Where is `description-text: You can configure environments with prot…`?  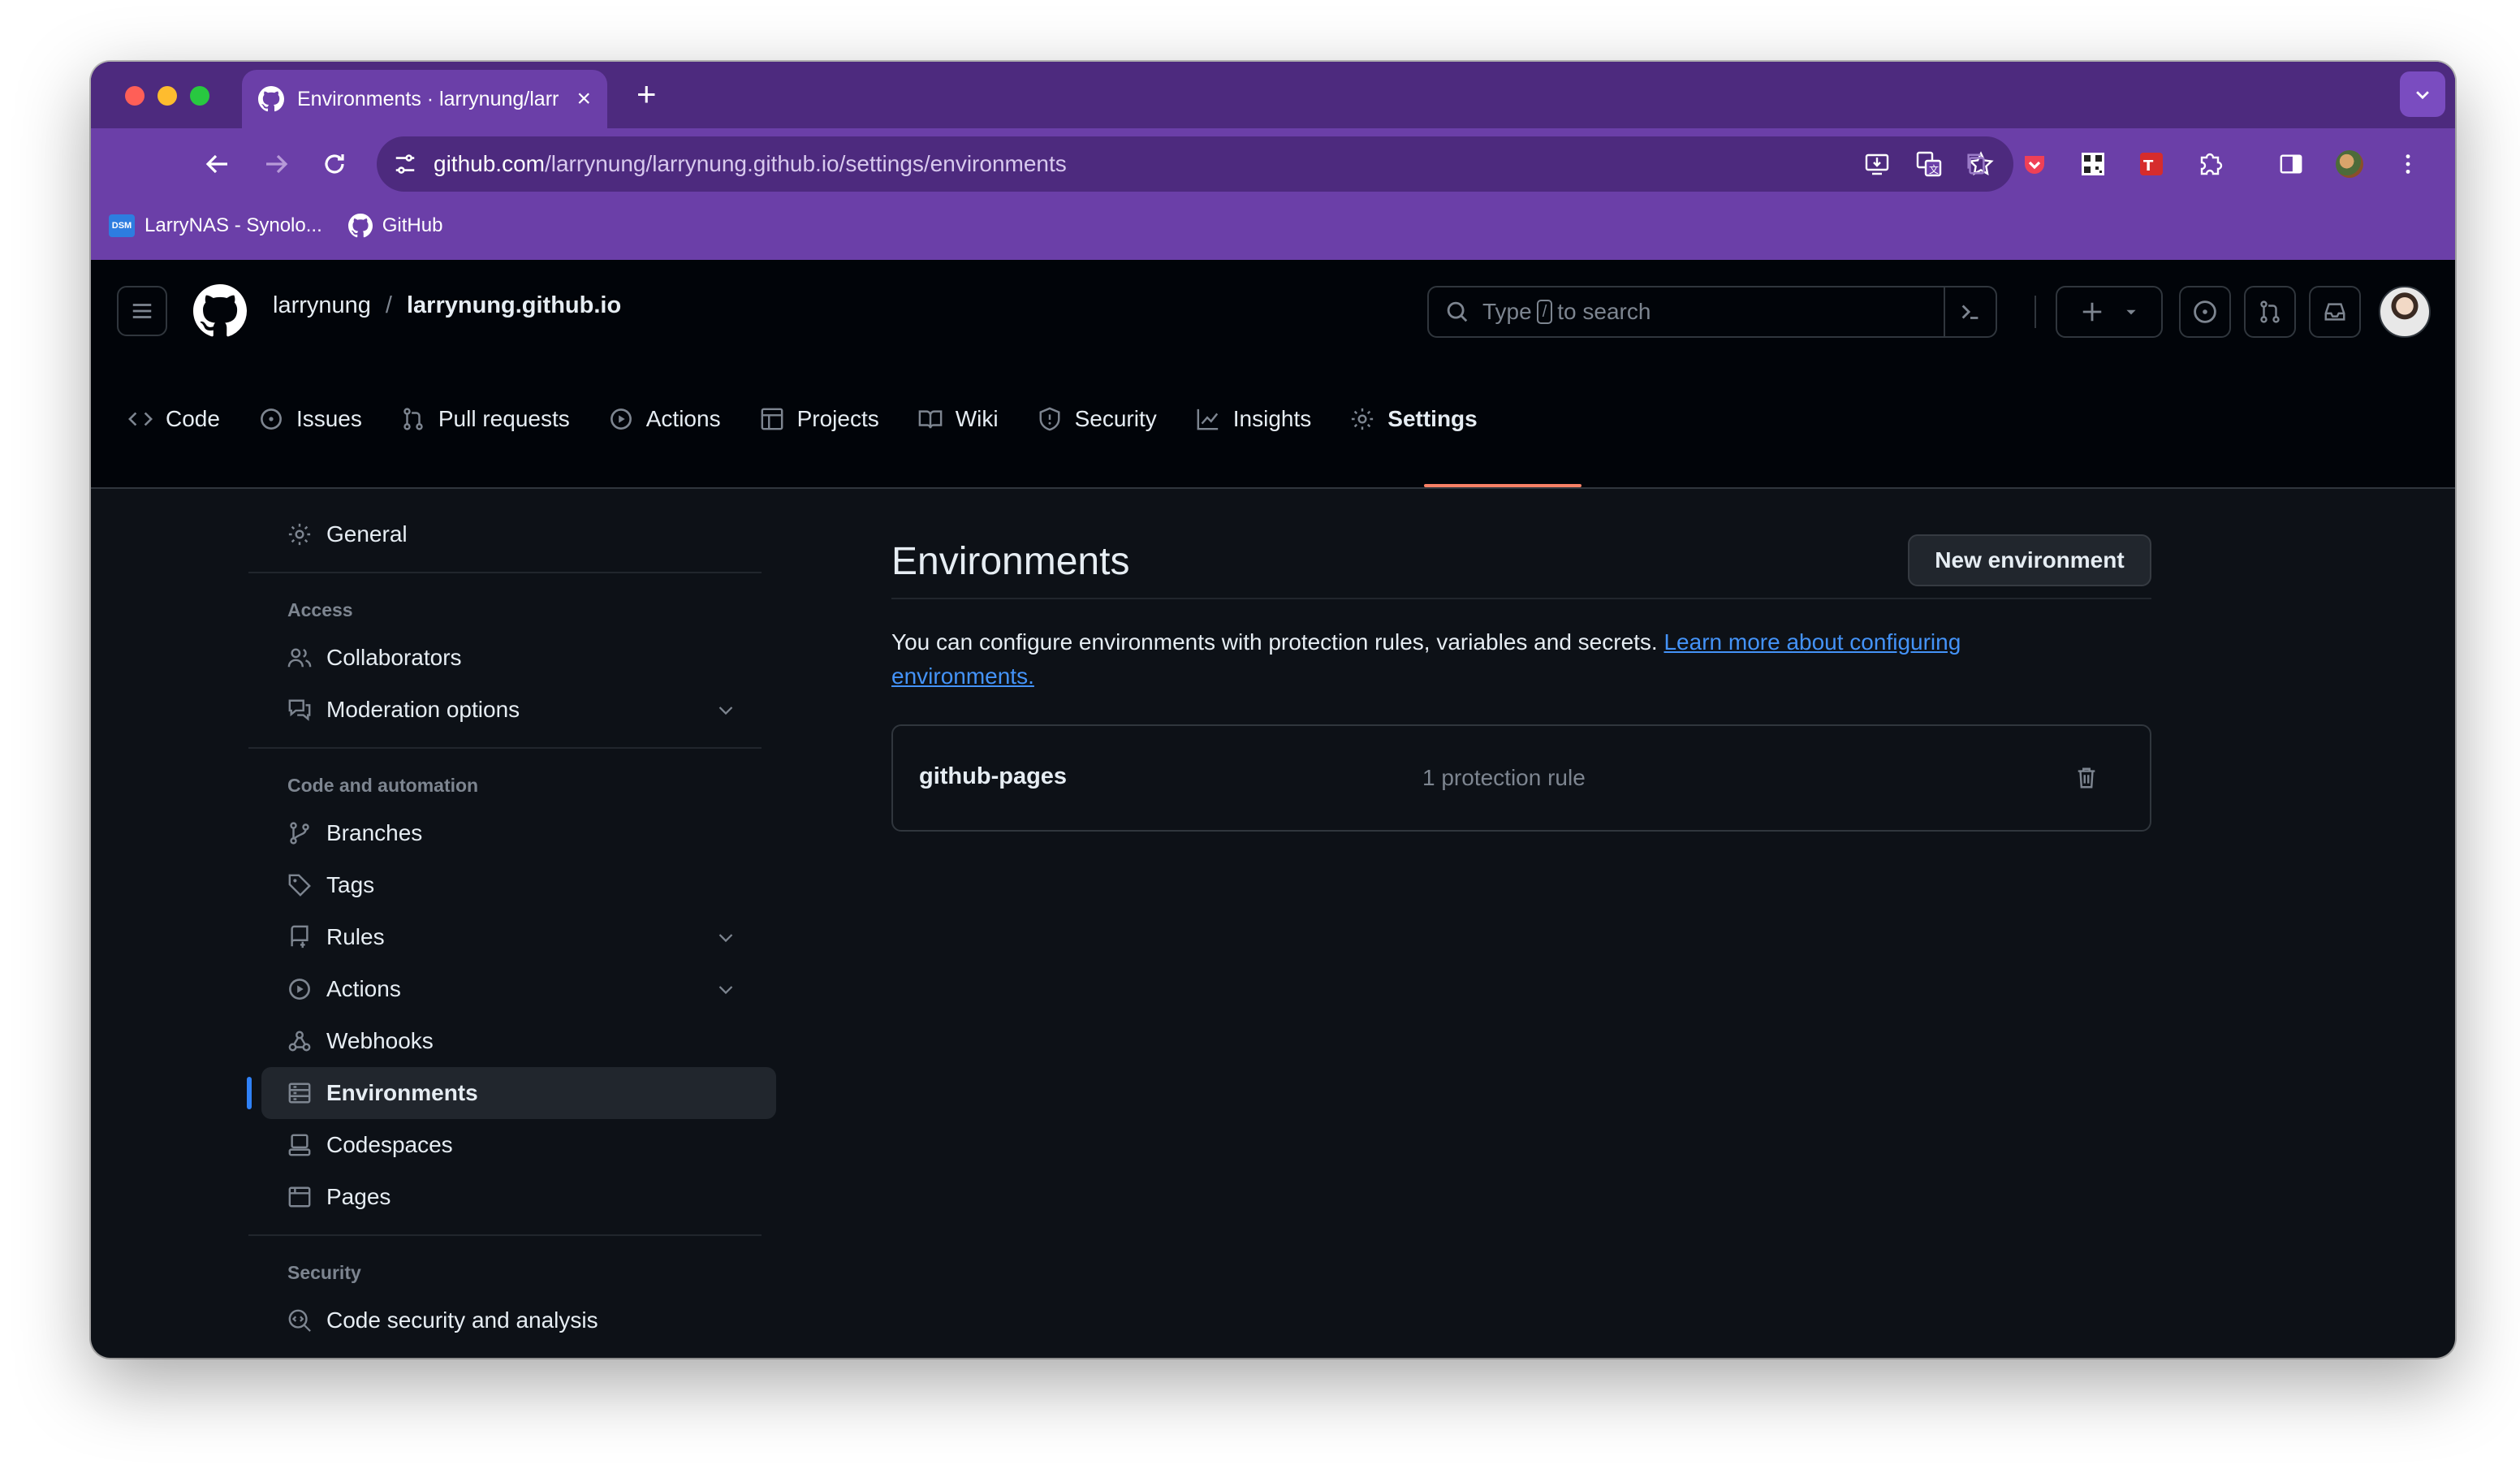 description-text: You can configure environments with prot… is located at coordinates (1274, 642).